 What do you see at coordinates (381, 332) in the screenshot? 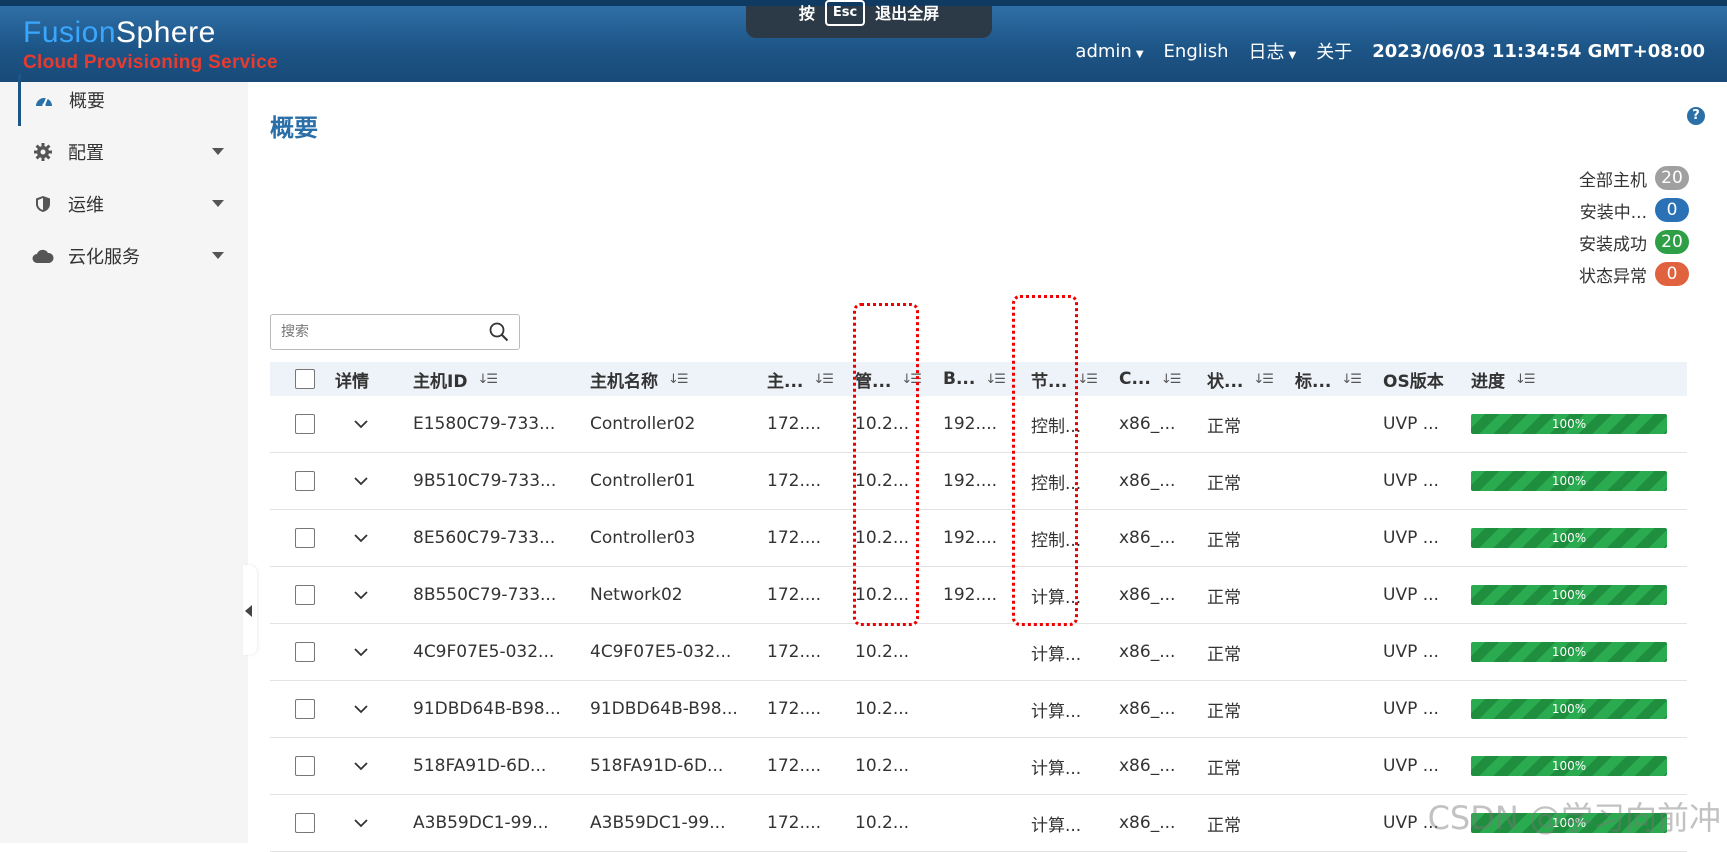
I see `search-input` at bounding box center [381, 332].